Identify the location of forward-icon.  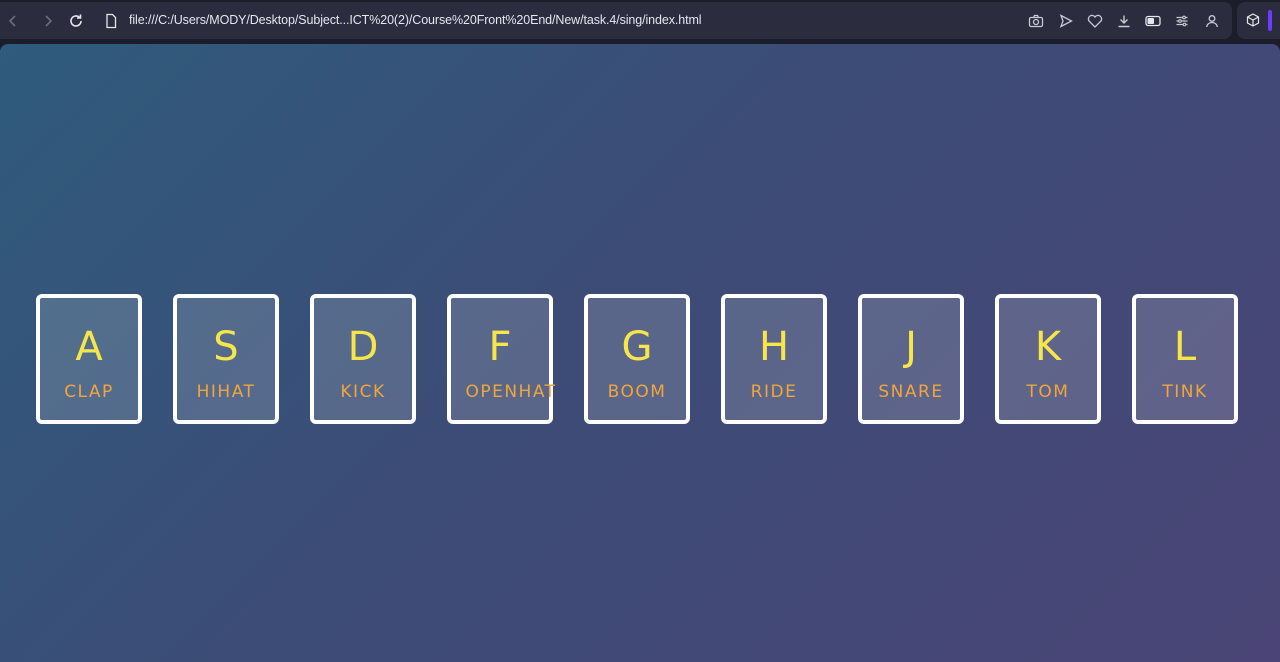
(48, 21).